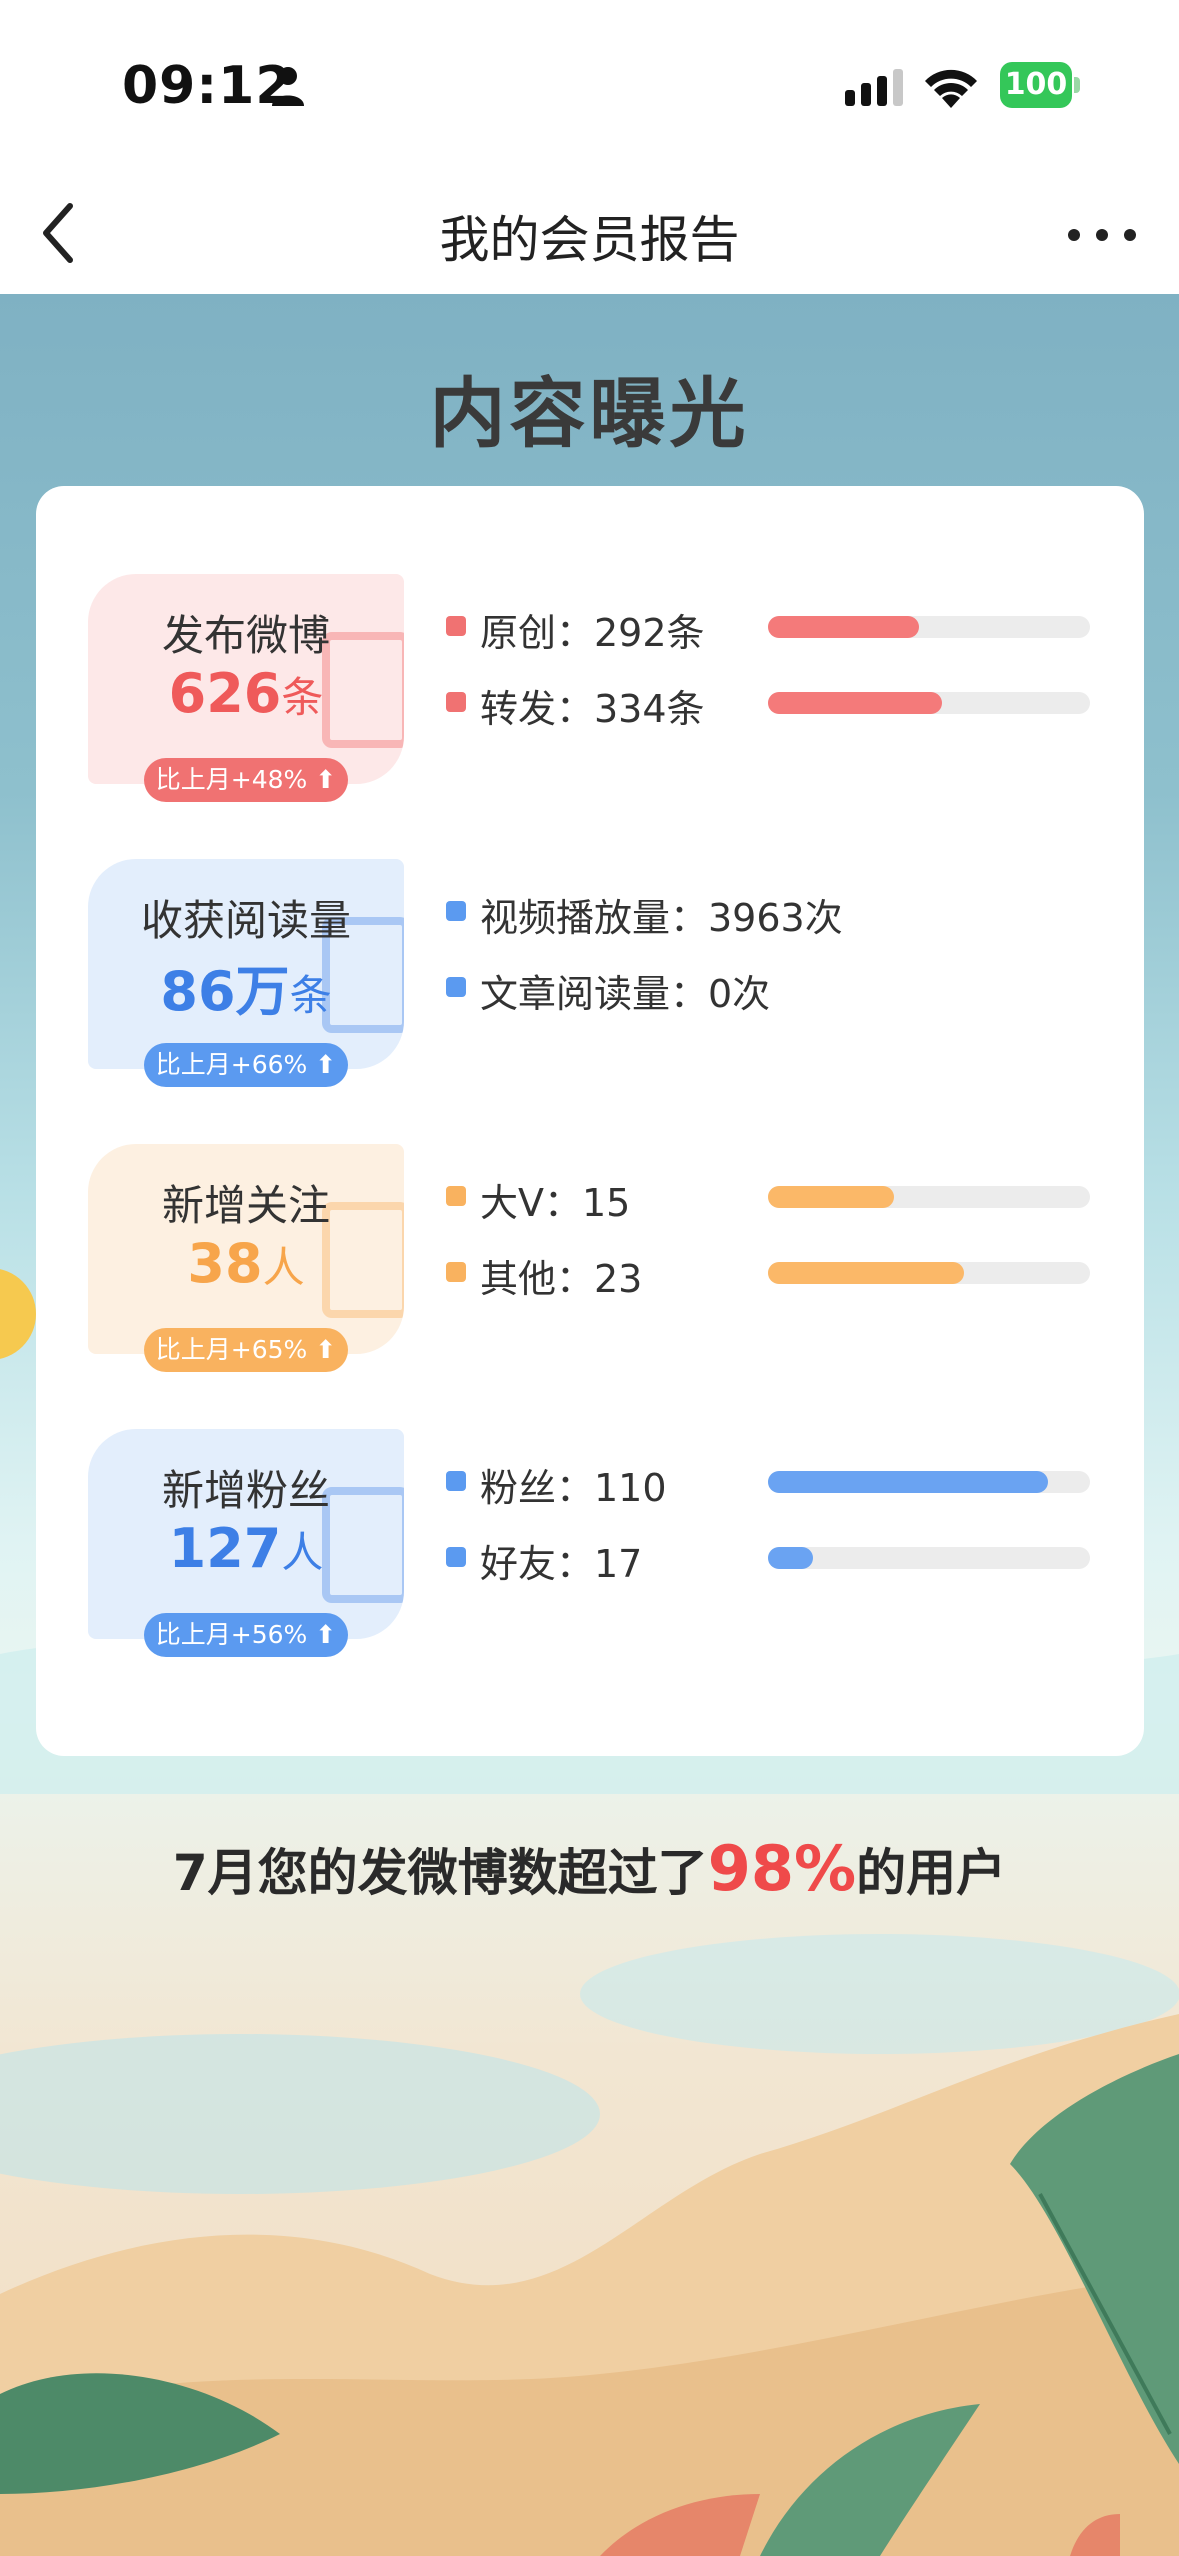 The height and width of the screenshot is (2556, 1179). I want to click on stat-value: 626, so click(225, 693).